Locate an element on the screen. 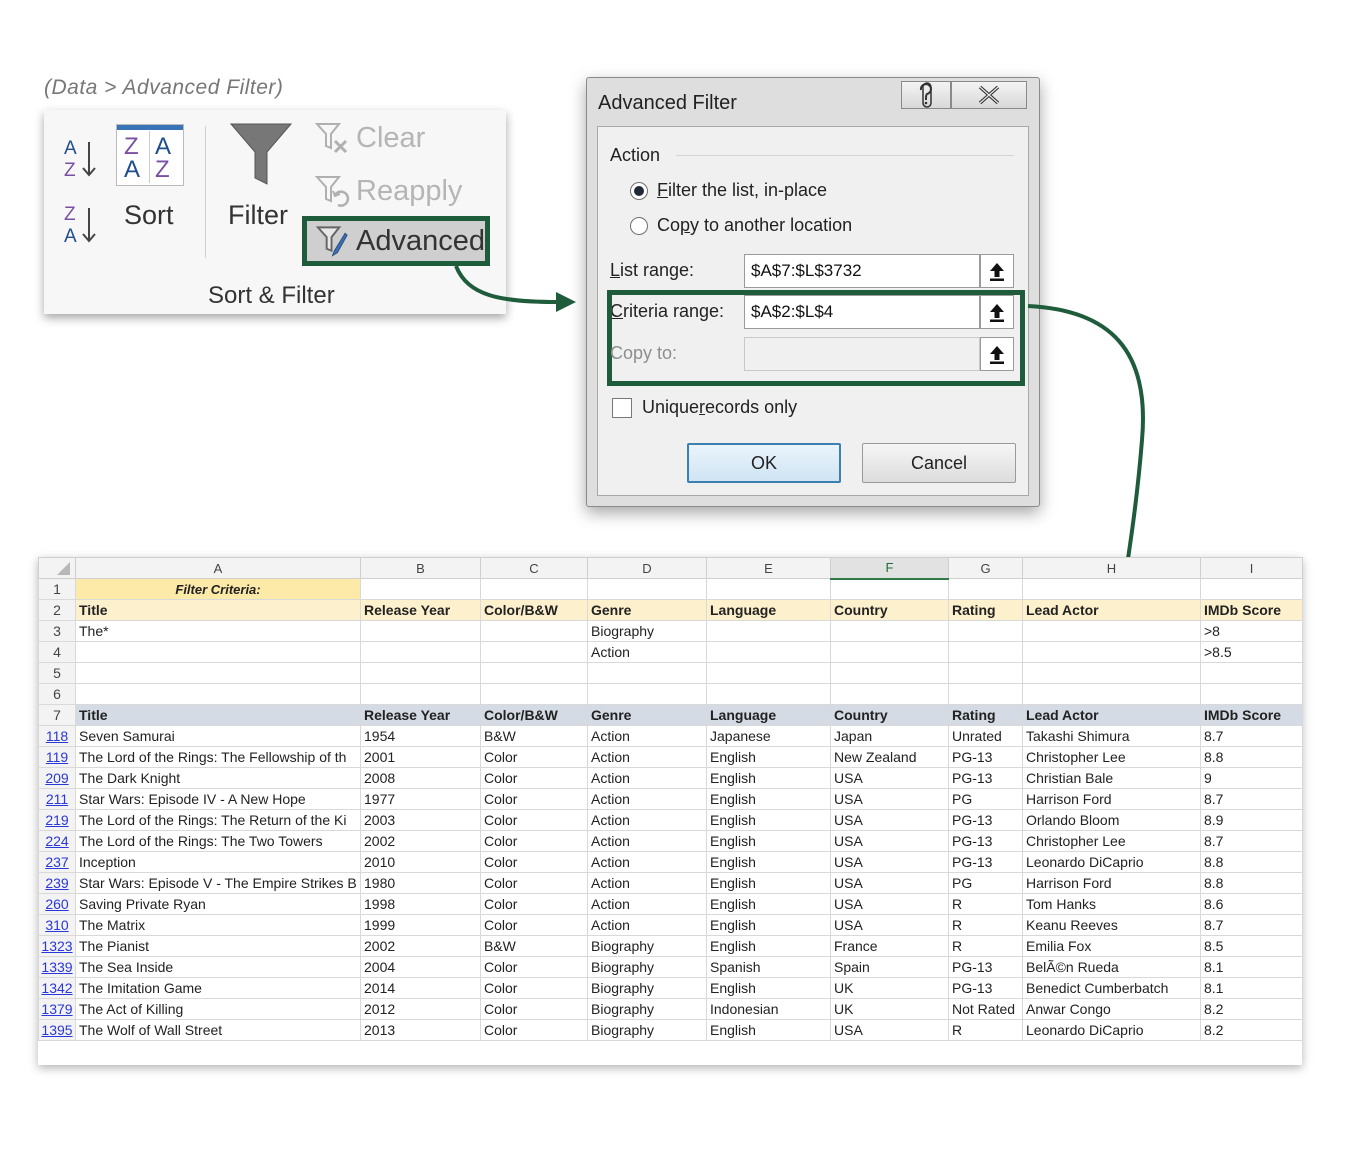 The image size is (1348, 1152). row-number: 118 is located at coordinates (57, 736).